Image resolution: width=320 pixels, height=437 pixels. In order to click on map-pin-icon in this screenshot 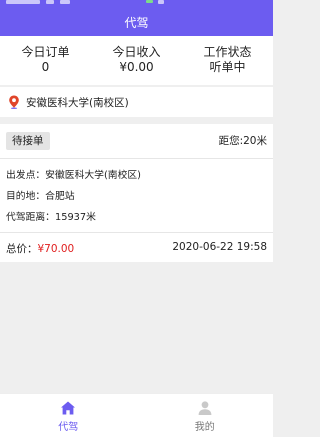, I will do `click(14, 102)`.